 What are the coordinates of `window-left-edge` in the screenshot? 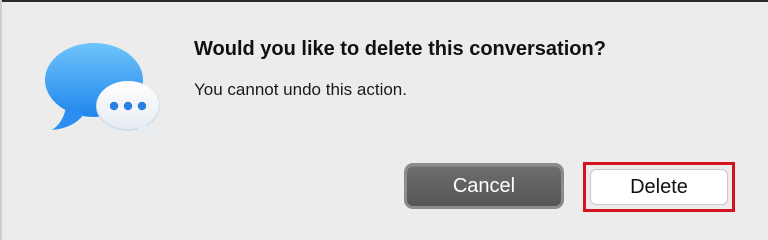 It's located at (1, 120).